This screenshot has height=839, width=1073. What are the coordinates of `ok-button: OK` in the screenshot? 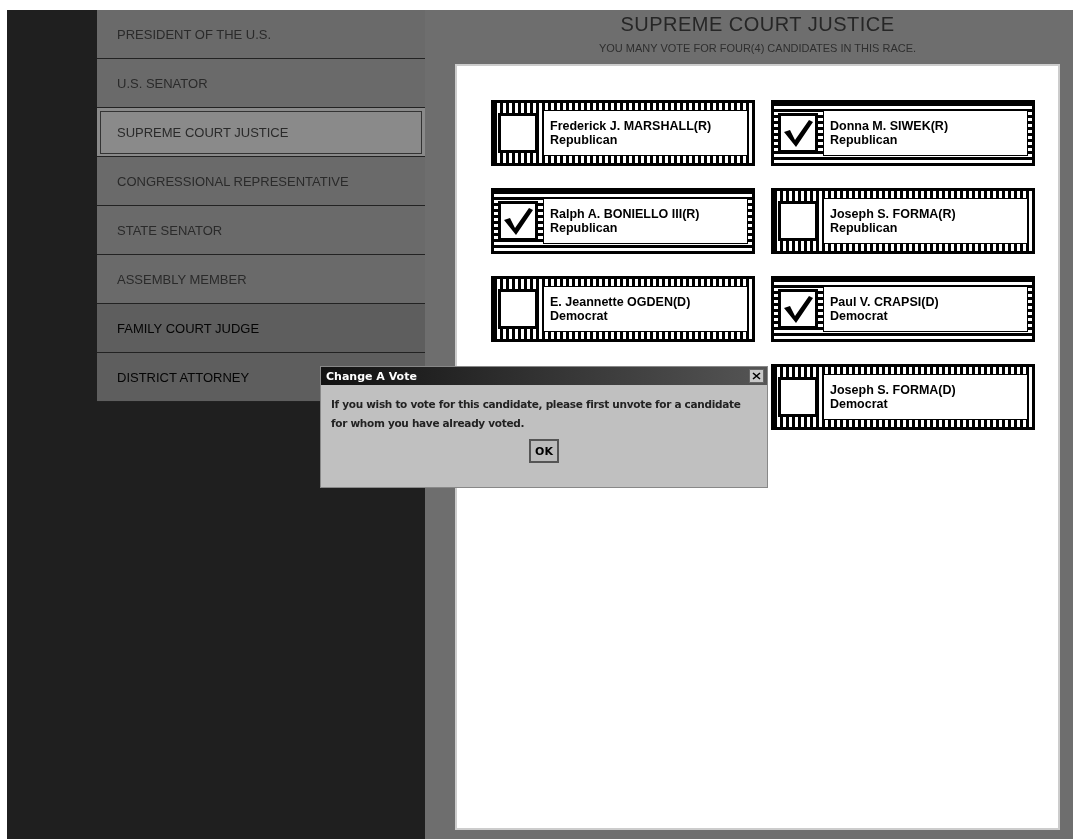 It's located at (544, 451).